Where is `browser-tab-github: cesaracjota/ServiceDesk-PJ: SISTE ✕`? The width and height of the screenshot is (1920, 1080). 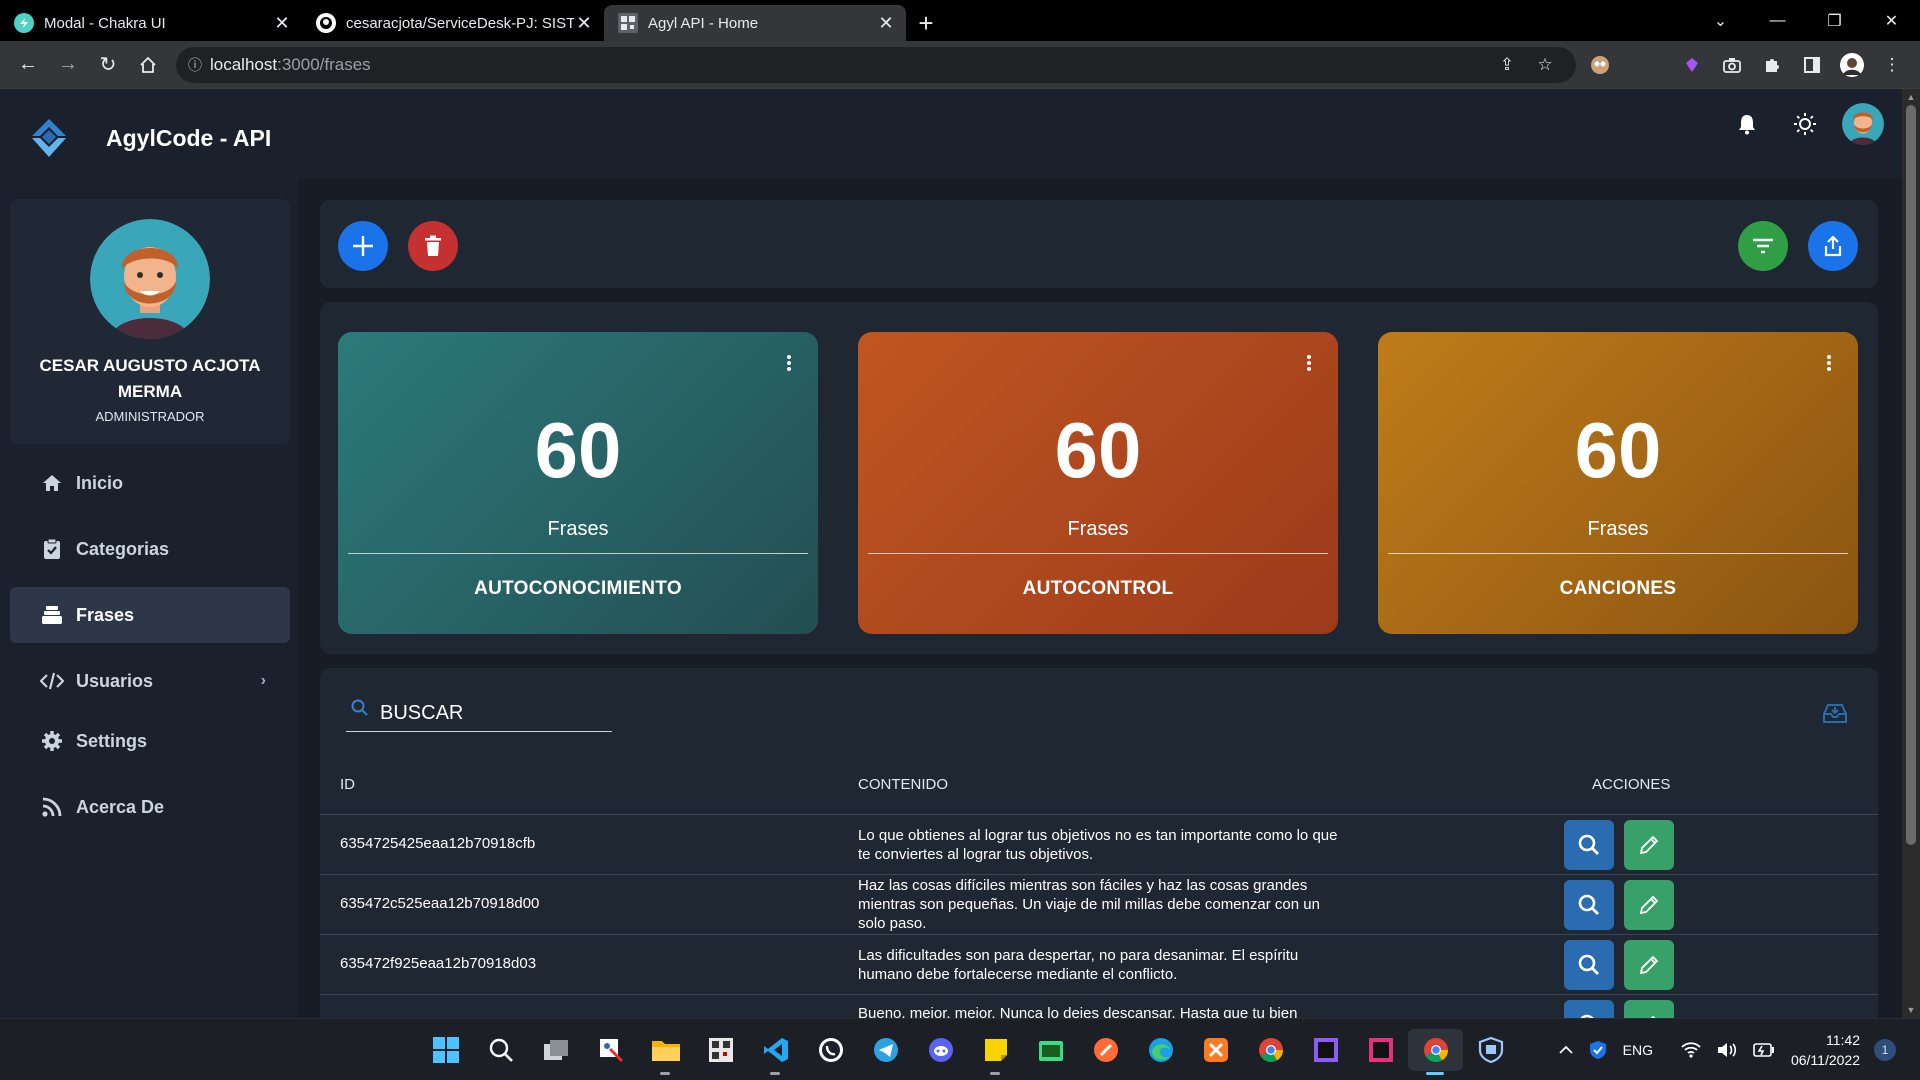 browser-tab-github: cesaracjota/ServiceDesk-PJ: SISTE ✕ is located at coordinates (453, 23).